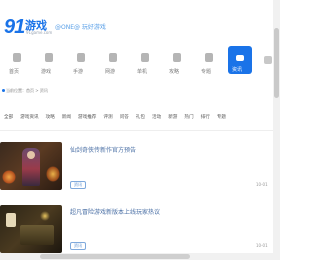 The width and height of the screenshot is (320, 260). Describe the element at coordinates (142, 72) in the screenshot. I see `nav-label: 单机` at that location.